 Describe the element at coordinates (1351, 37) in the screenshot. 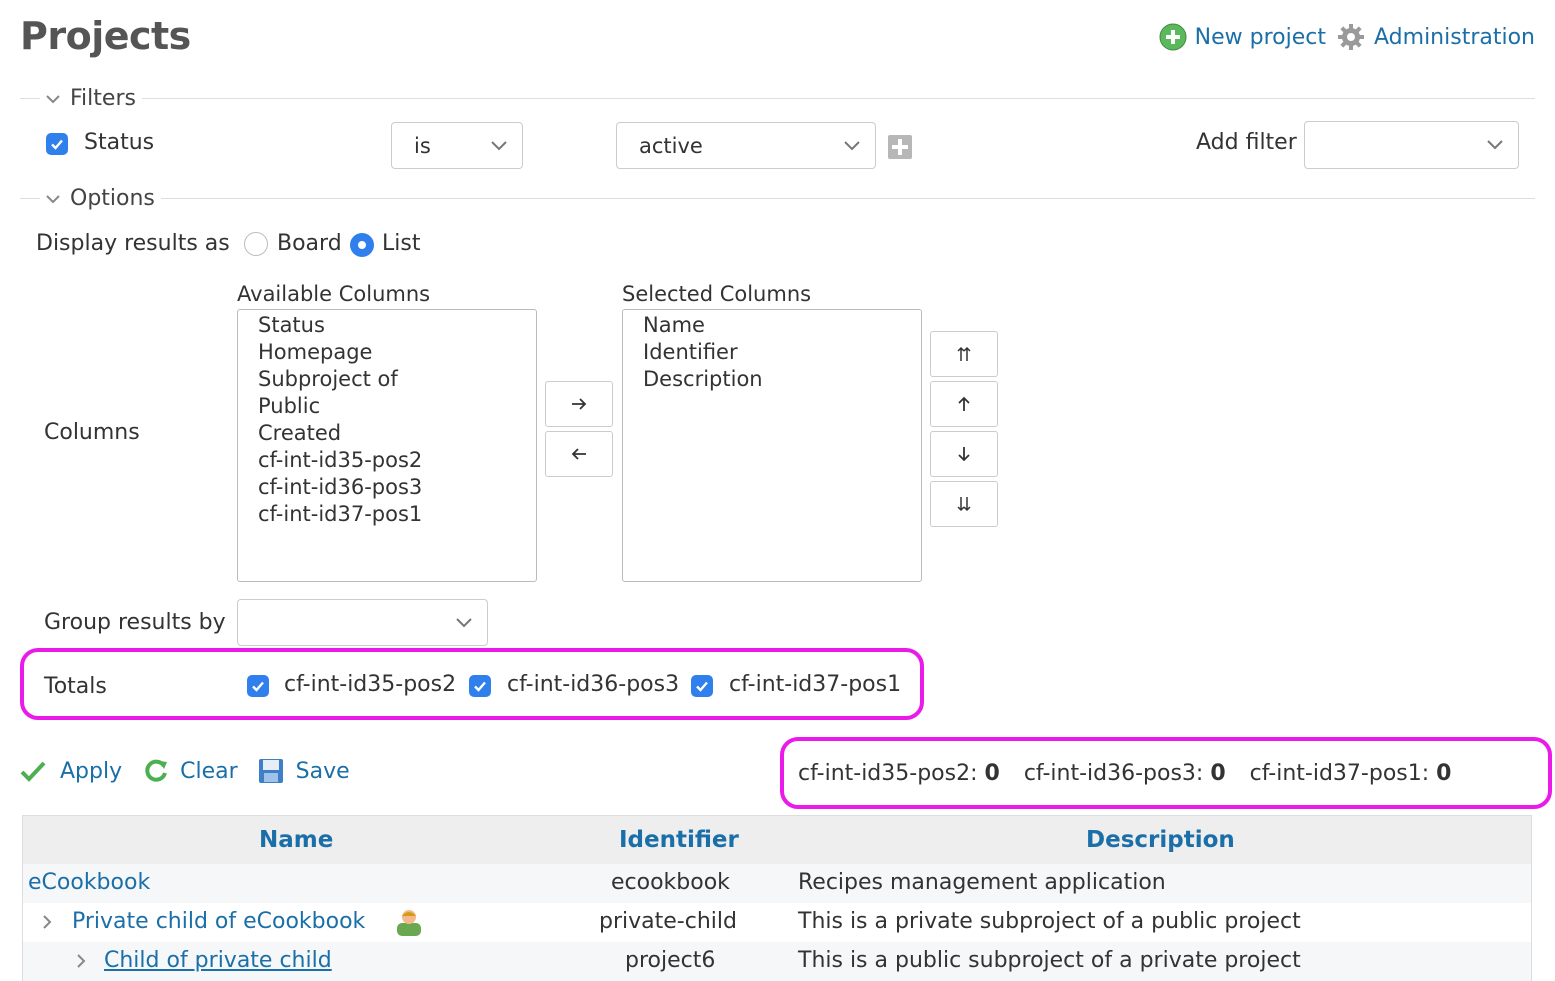

I see `gear-icon` at that location.